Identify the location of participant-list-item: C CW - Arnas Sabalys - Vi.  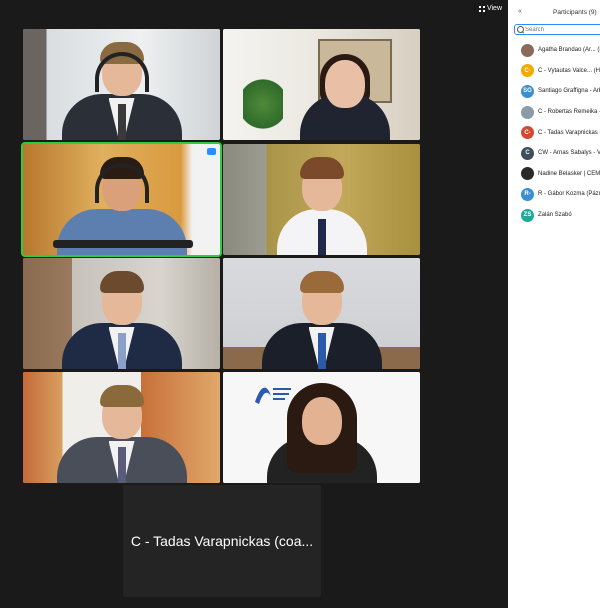
(554, 153).